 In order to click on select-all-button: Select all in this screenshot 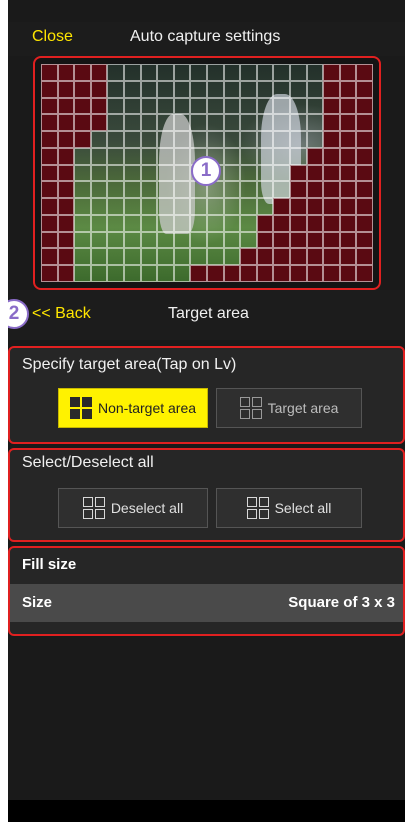, I will do `click(289, 508)`.